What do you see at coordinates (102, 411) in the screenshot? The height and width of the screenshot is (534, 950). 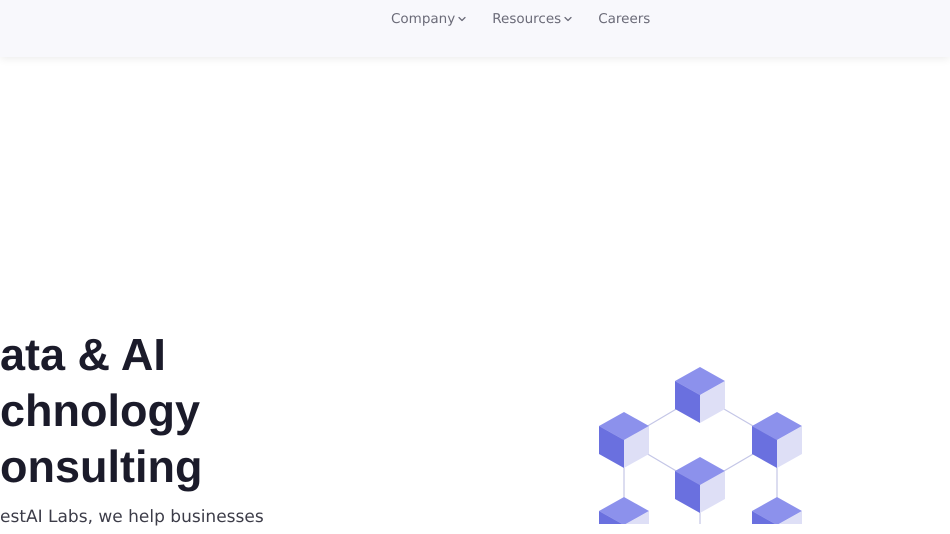 I see `hero-heading: ata & AI chnology onsulting` at bounding box center [102, 411].